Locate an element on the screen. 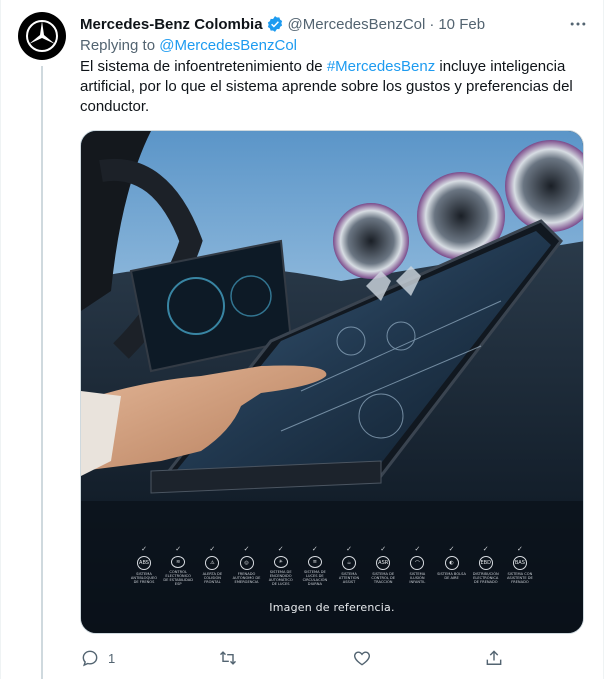 The image size is (604, 679). mercedes-star-logo is located at coordinates (42, 36).